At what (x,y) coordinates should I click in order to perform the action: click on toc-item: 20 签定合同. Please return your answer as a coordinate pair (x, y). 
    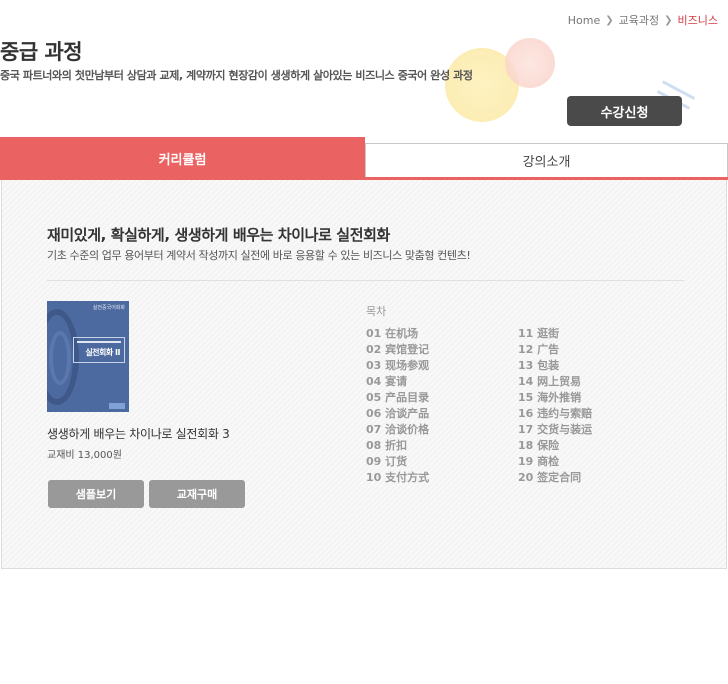
    Looking at the image, I should click on (550, 477).